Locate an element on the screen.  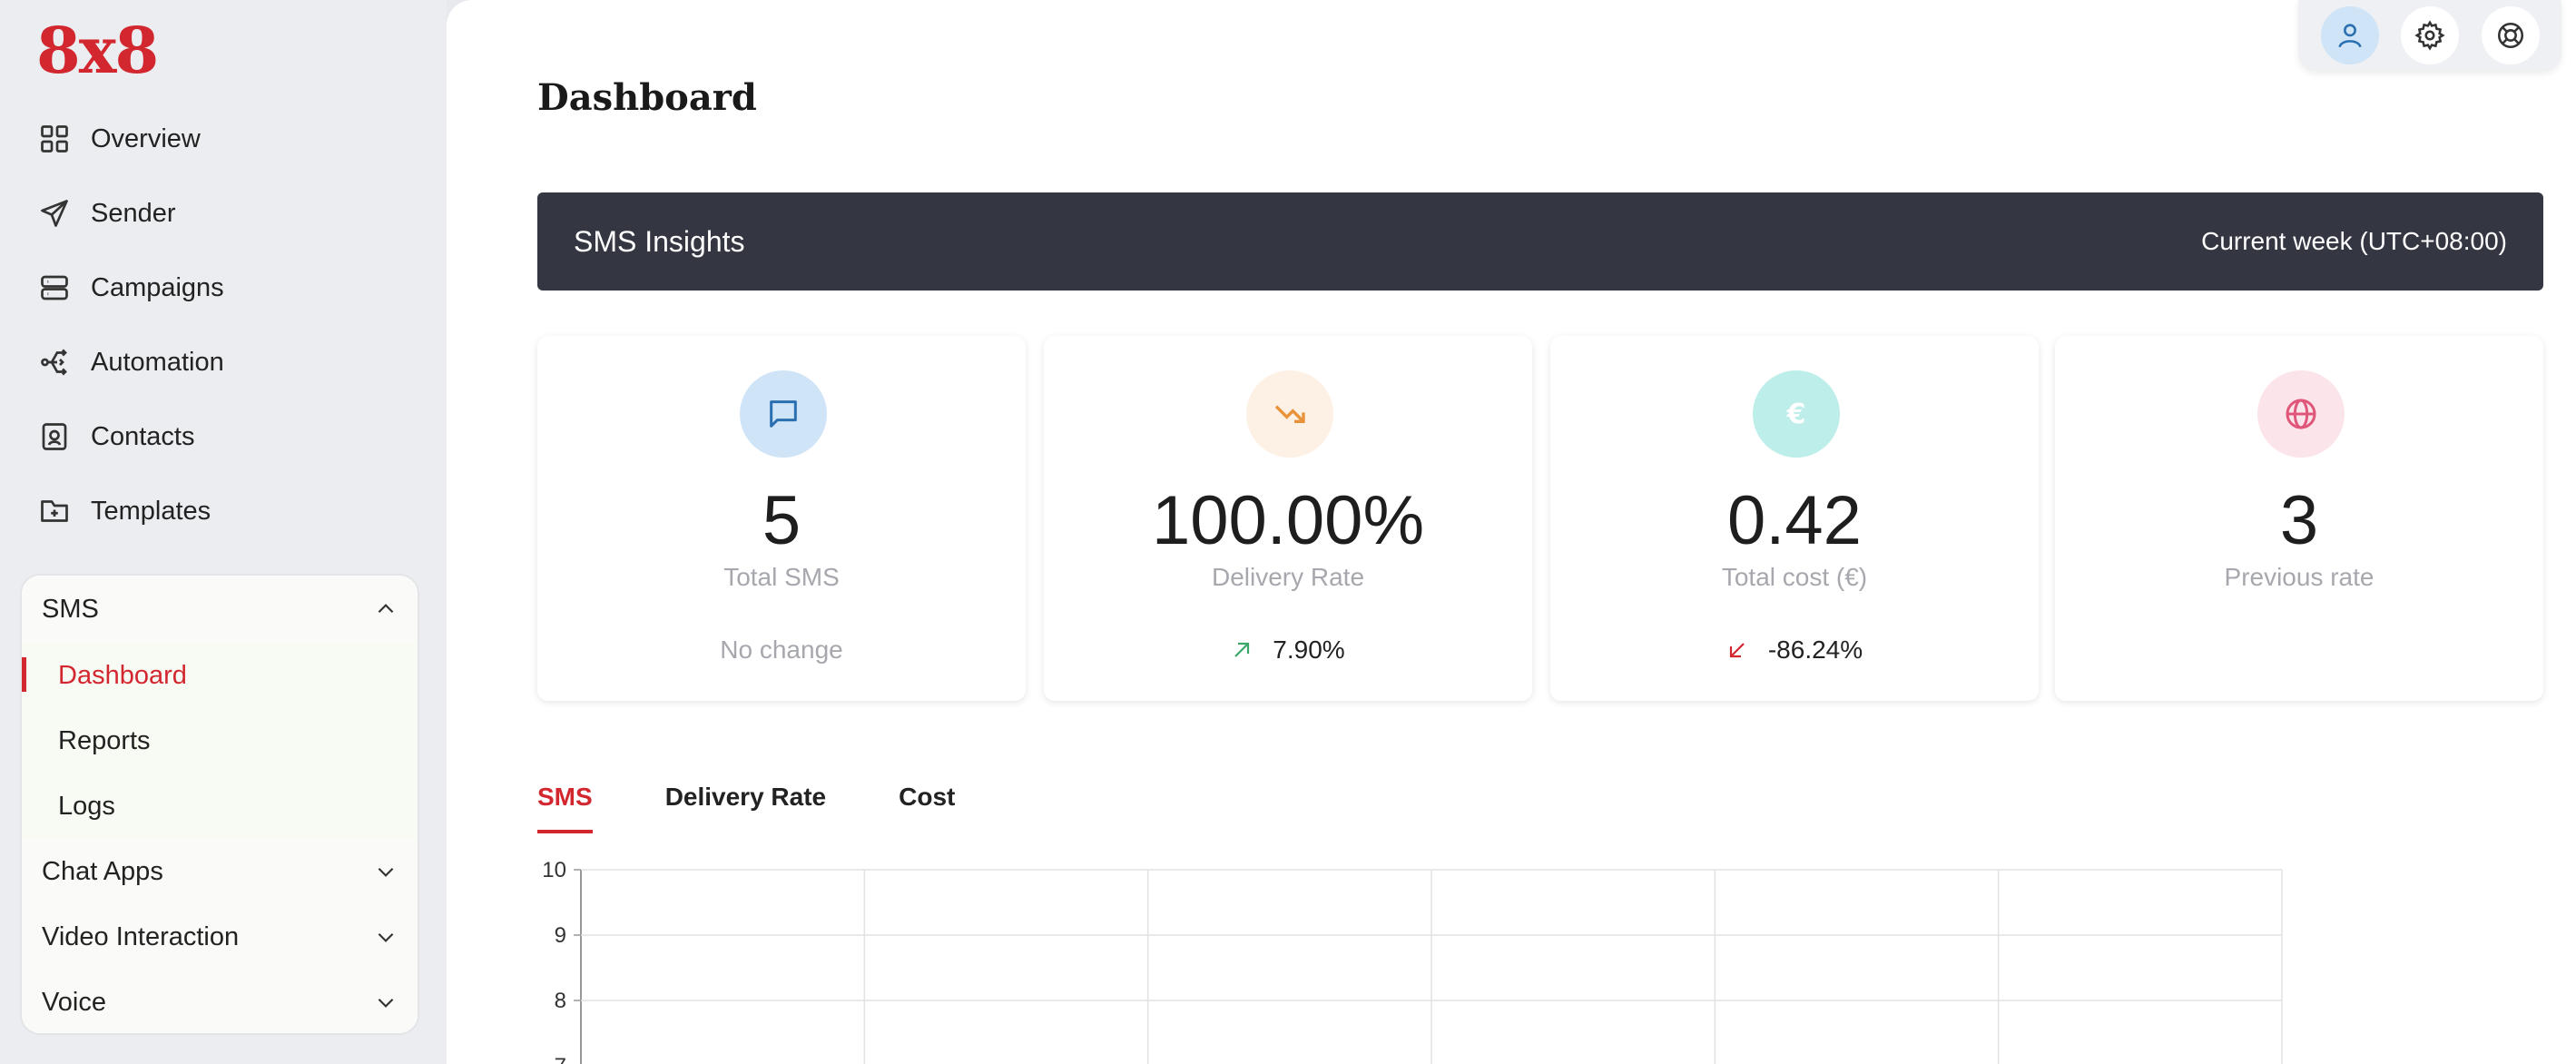
stat-value: 3 is located at coordinates (2299, 520).